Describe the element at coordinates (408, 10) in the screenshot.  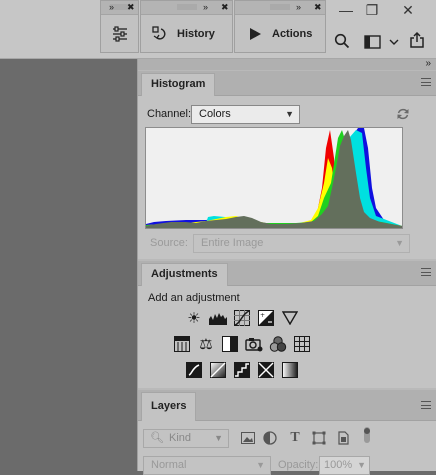
I see `close-window-button: ✕` at that location.